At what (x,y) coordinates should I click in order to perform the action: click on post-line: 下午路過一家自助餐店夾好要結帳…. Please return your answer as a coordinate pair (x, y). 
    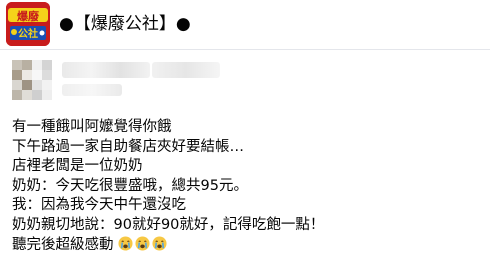
    Looking at the image, I should click on (128, 146).